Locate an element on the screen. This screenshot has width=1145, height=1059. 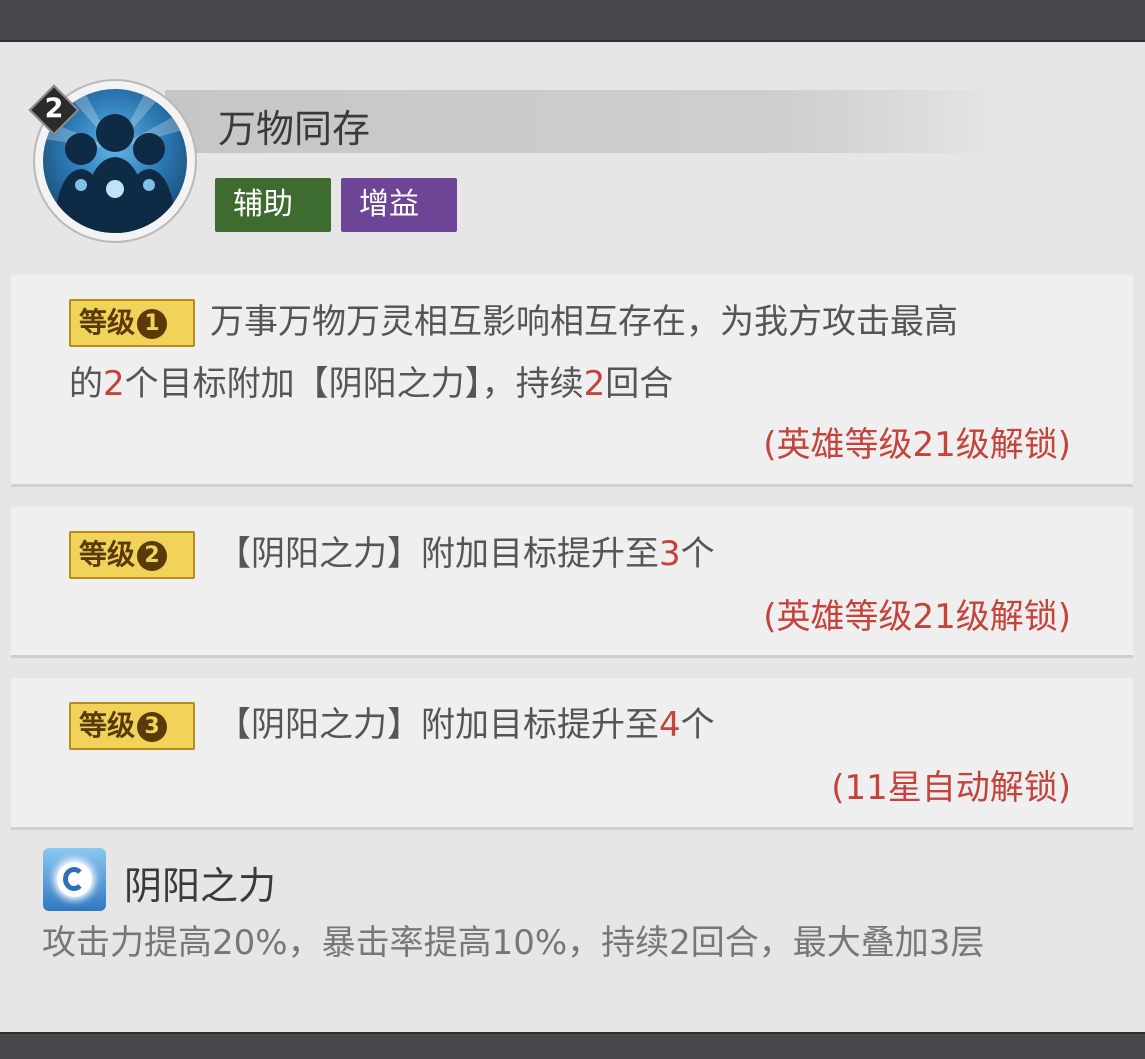
level-badge-1: 等级 1 is located at coordinates (132, 323).